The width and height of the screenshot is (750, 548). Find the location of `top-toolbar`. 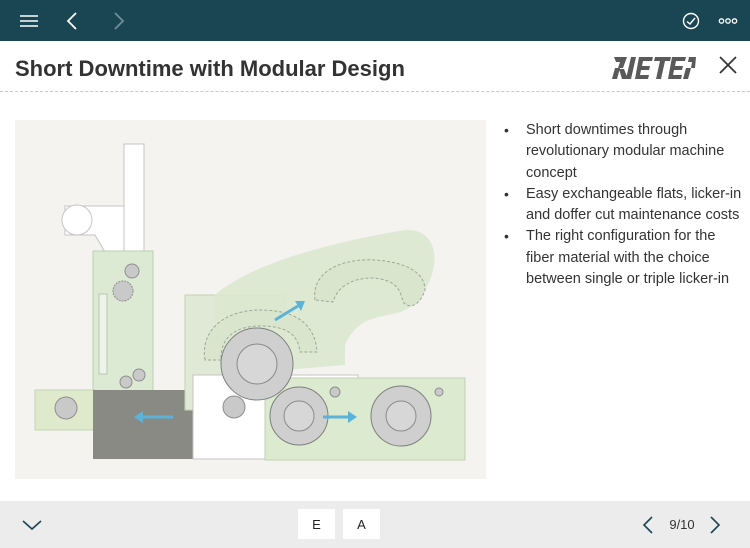

top-toolbar is located at coordinates (375, 20).